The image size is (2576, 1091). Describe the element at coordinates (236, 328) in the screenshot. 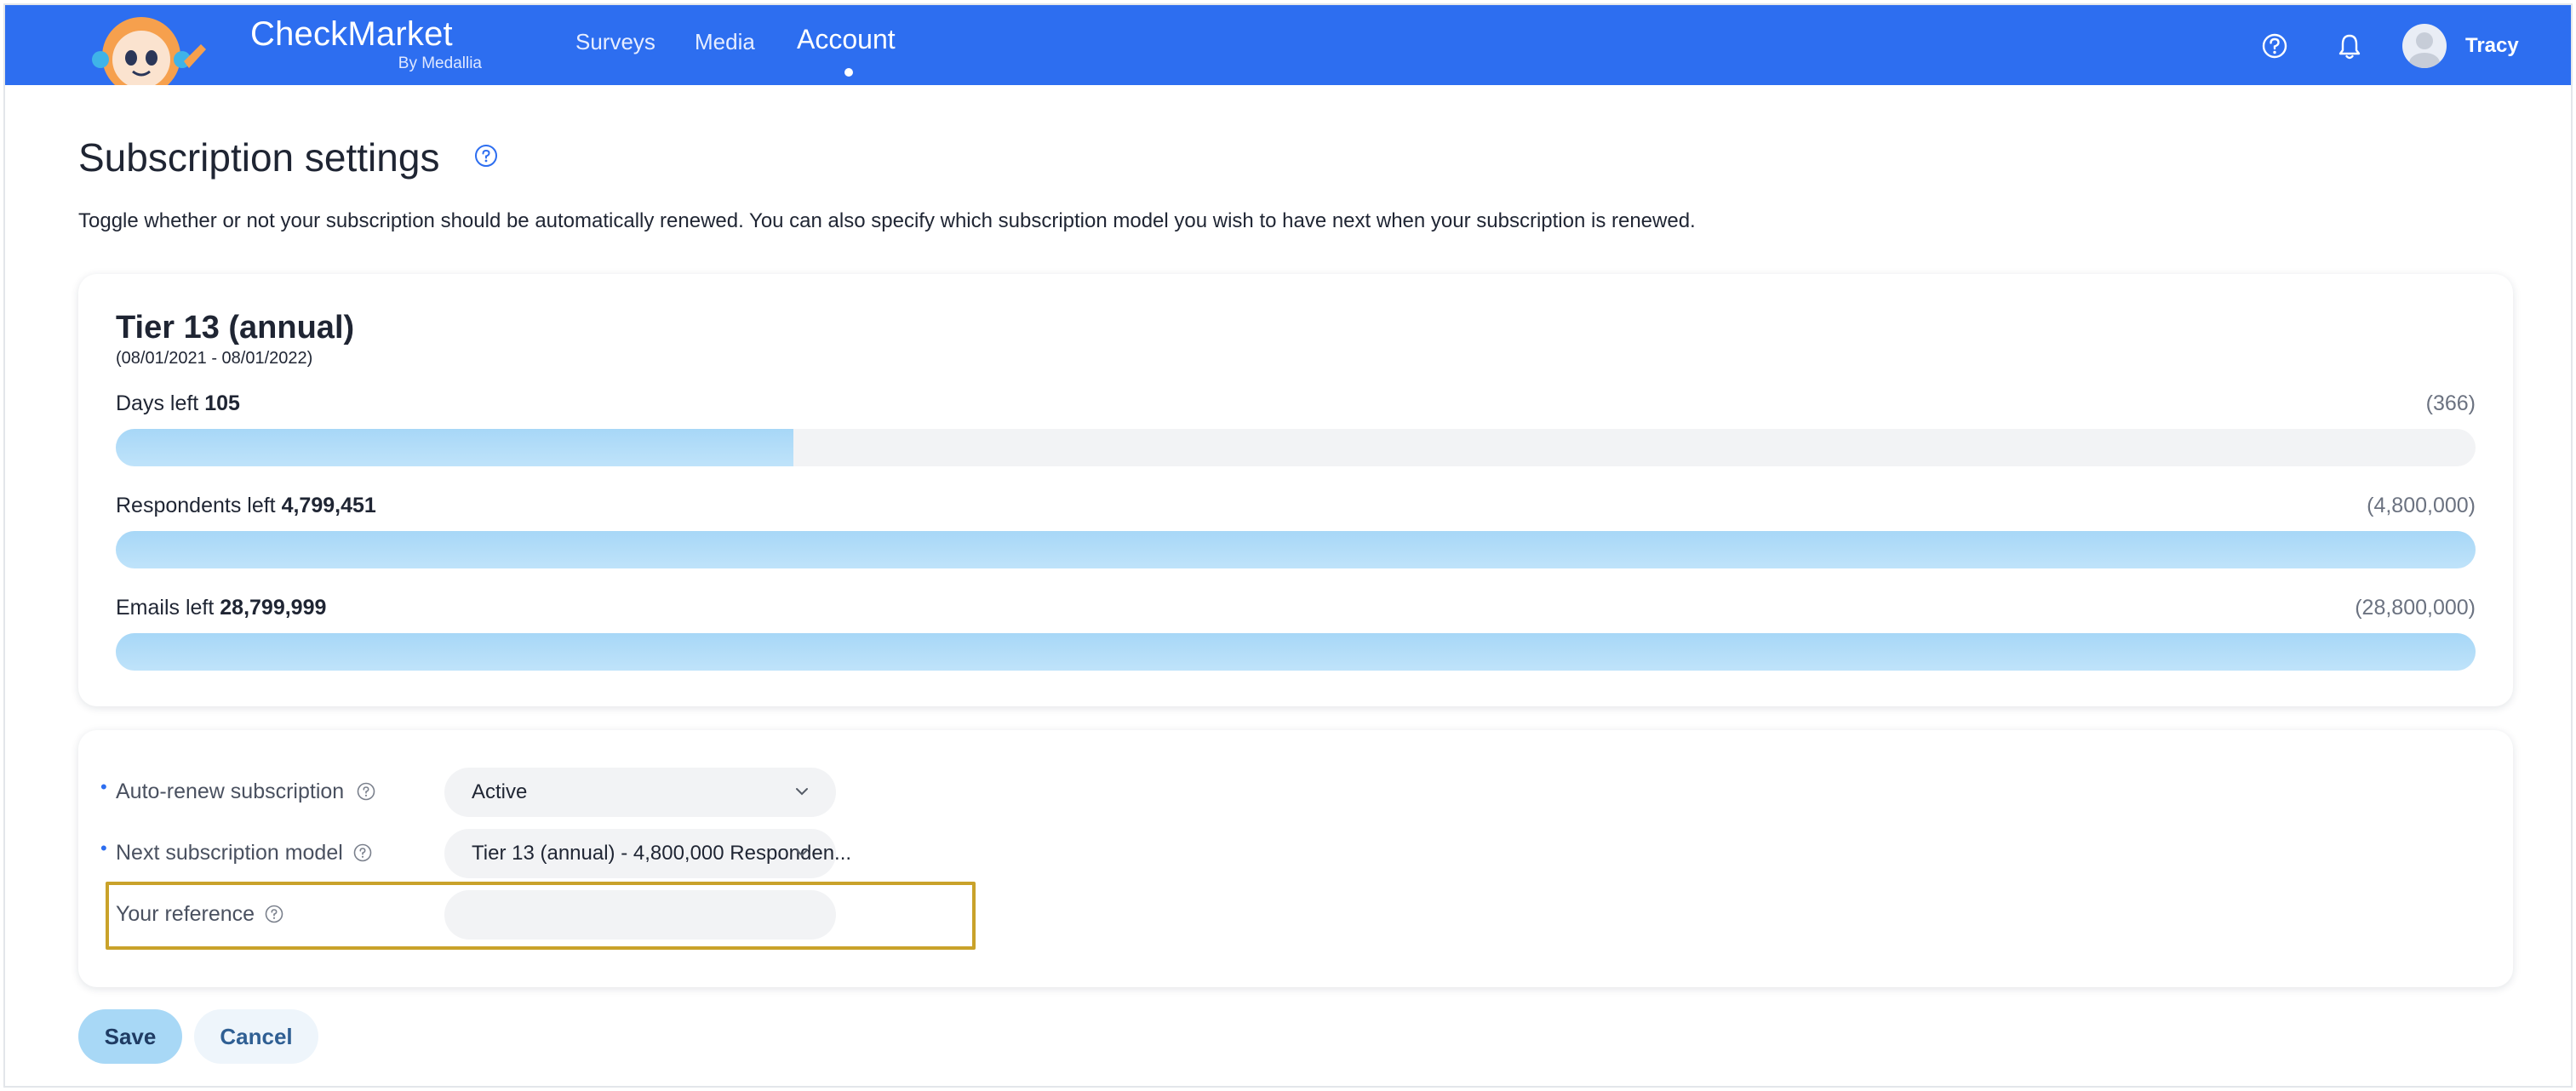

I see `tier-title: Tier 13 (annual)` at that location.